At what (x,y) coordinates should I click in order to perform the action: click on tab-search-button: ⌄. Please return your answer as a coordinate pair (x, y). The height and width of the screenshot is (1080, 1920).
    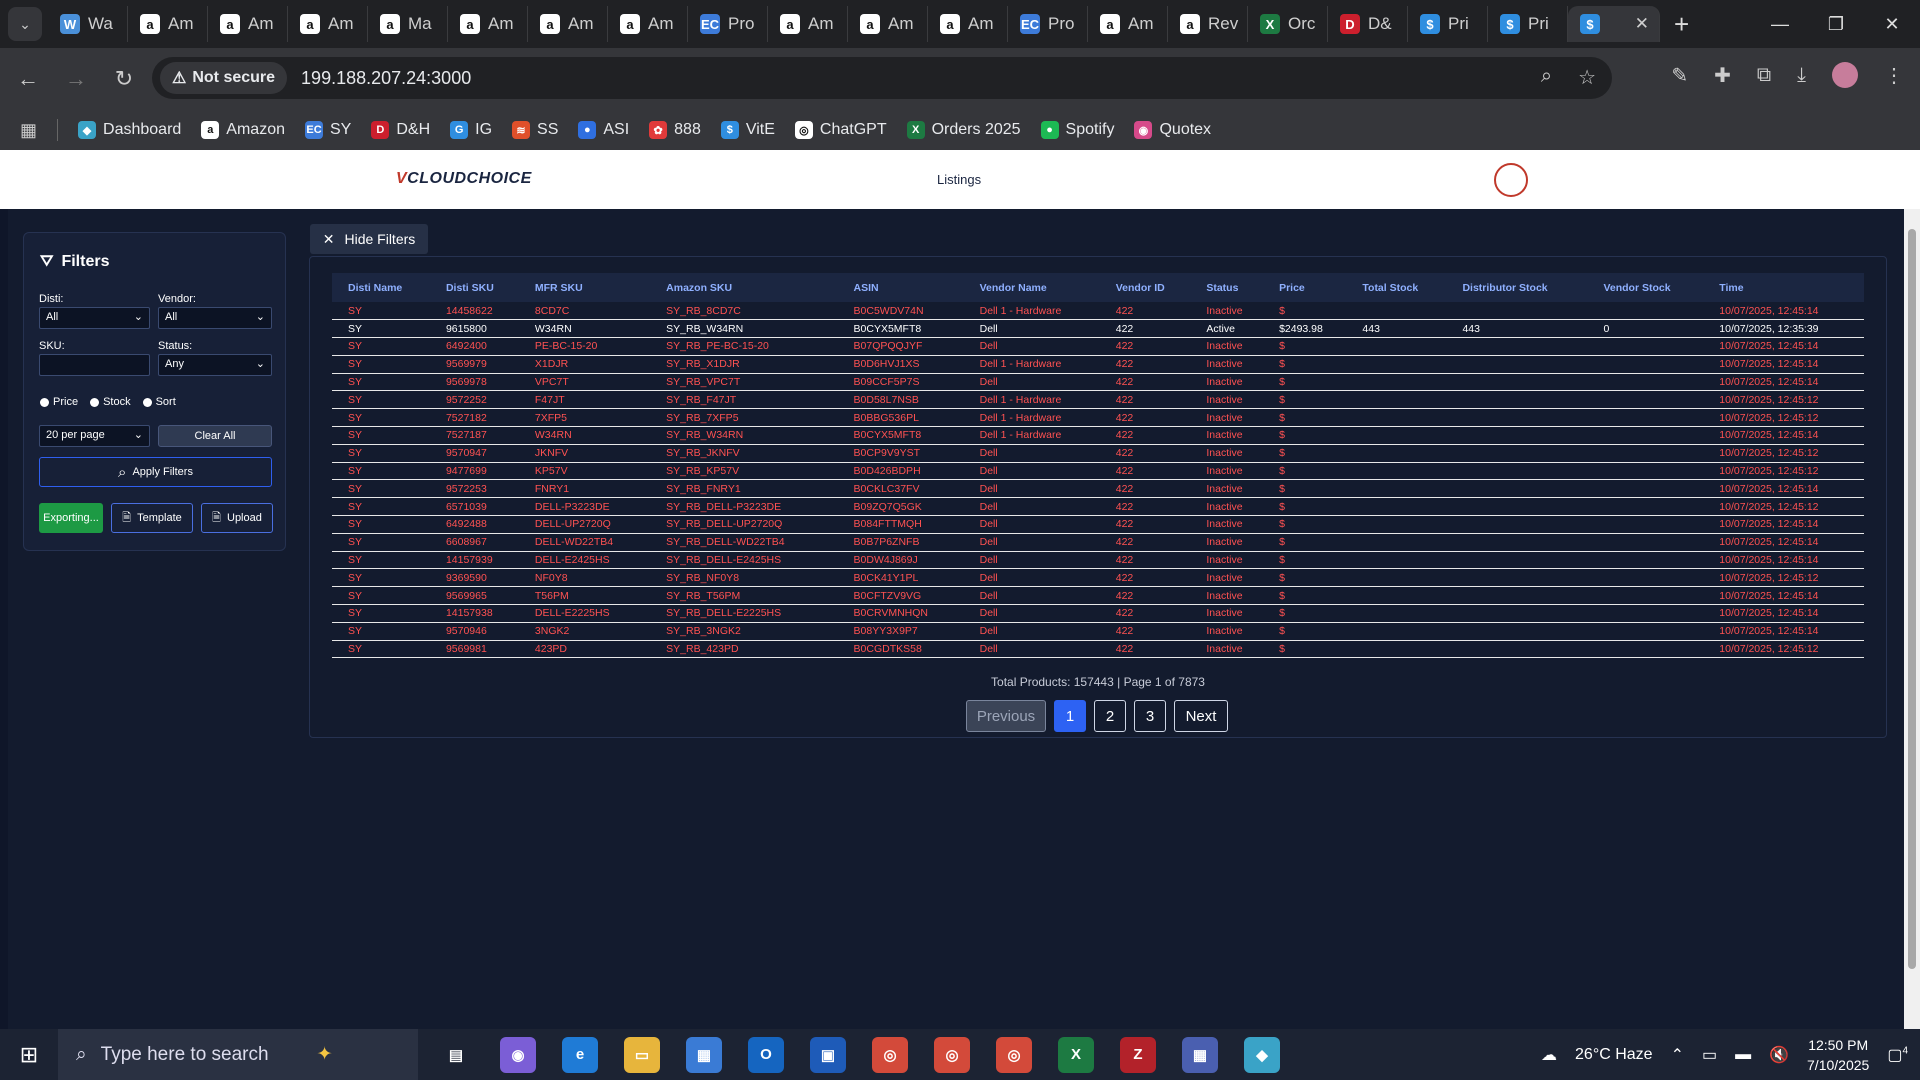
    Looking at the image, I should click on (25, 24).